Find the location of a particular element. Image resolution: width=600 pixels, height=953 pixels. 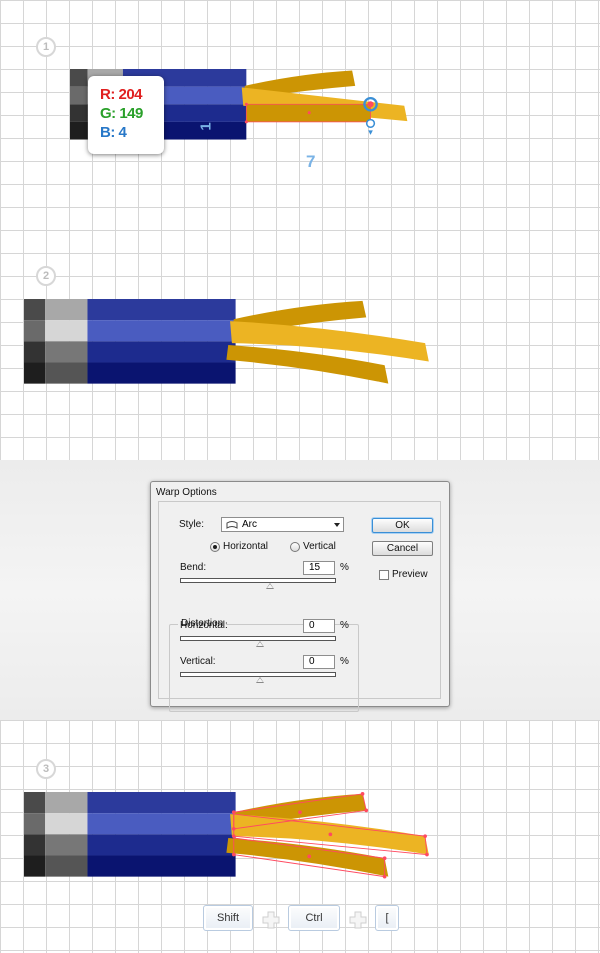

step-badge-3: 3 is located at coordinates (46, 769).